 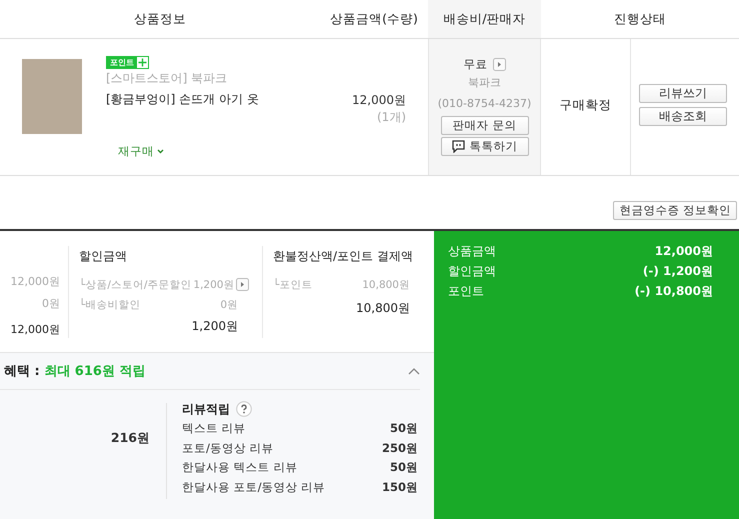 What do you see at coordinates (640, 19) in the screenshot?
I see `column-header: 진행상태` at bounding box center [640, 19].